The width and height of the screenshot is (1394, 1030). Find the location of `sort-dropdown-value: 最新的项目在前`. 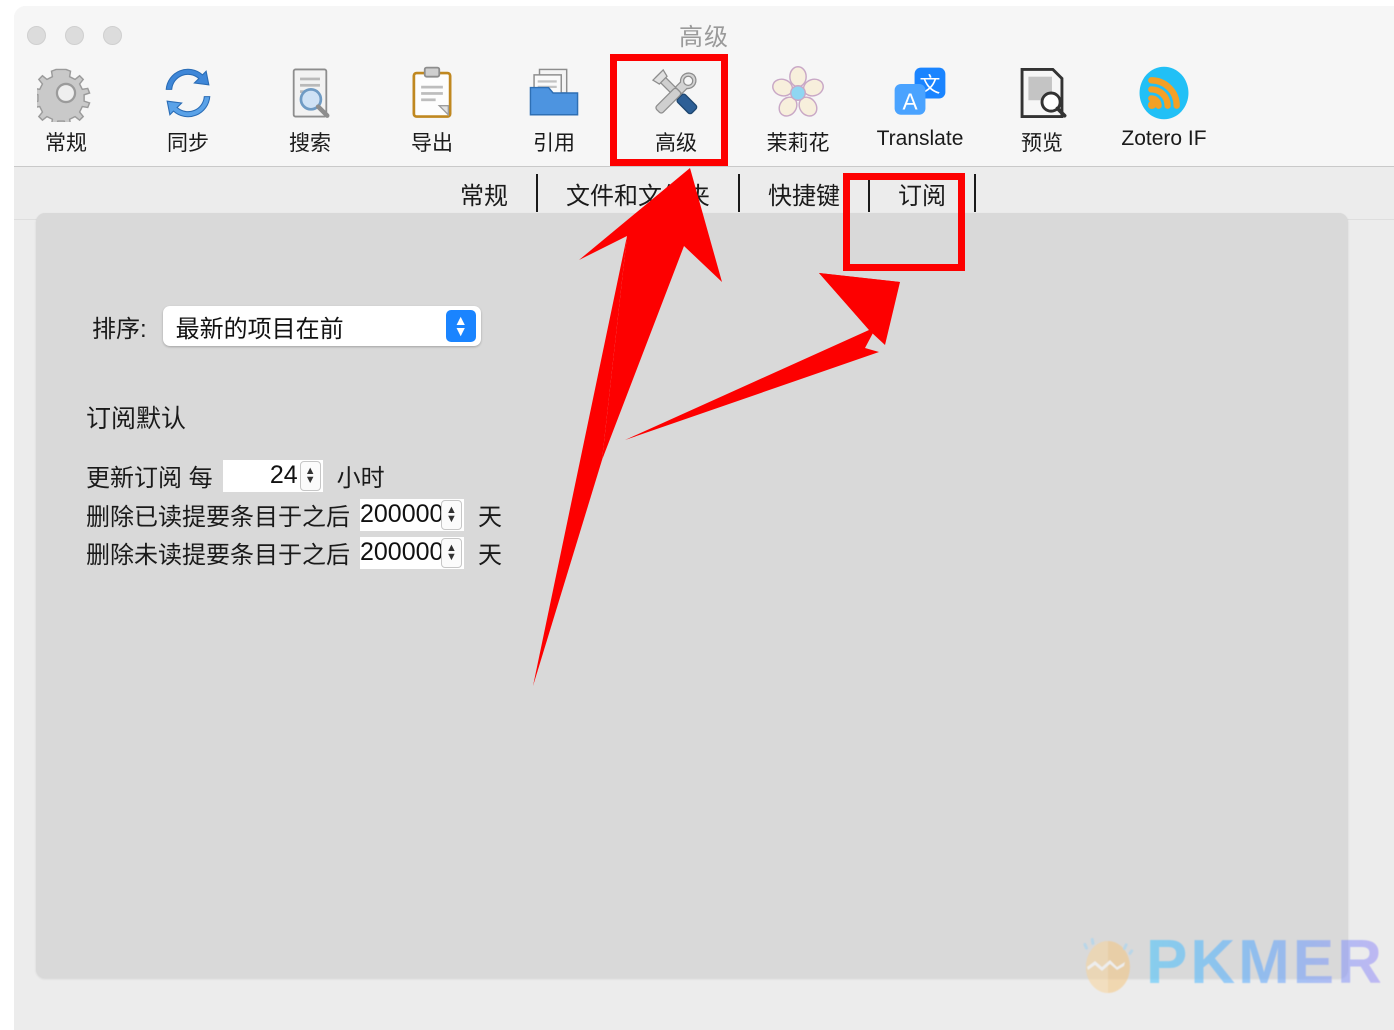

sort-dropdown-value: 最新的项目在前 is located at coordinates (259, 329).